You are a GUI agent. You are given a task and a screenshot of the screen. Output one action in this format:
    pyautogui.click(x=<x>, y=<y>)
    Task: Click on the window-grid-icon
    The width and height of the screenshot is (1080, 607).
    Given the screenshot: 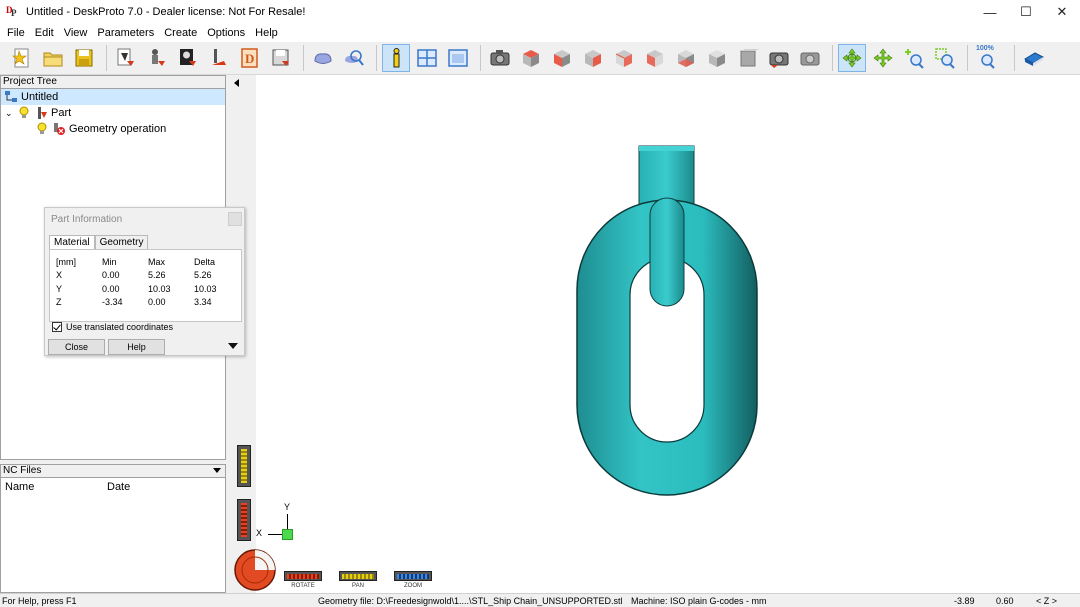 What is the action you would take?
    pyautogui.click(x=427, y=58)
    